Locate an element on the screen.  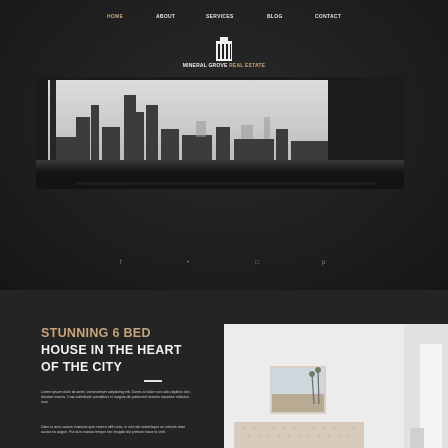
nav-blog: BLOG is located at coordinates (275, 17).